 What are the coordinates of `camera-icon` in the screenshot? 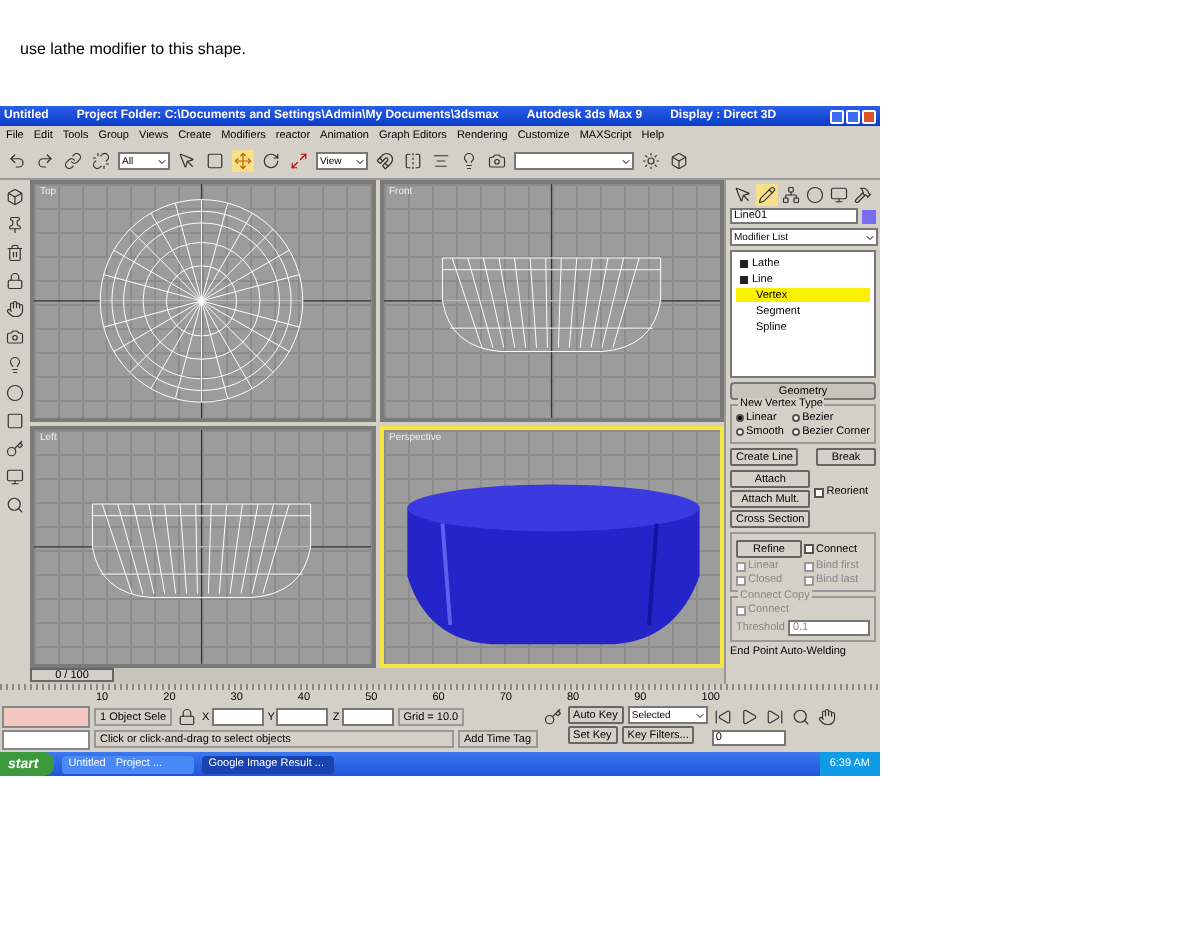 It's located at (497, 161).